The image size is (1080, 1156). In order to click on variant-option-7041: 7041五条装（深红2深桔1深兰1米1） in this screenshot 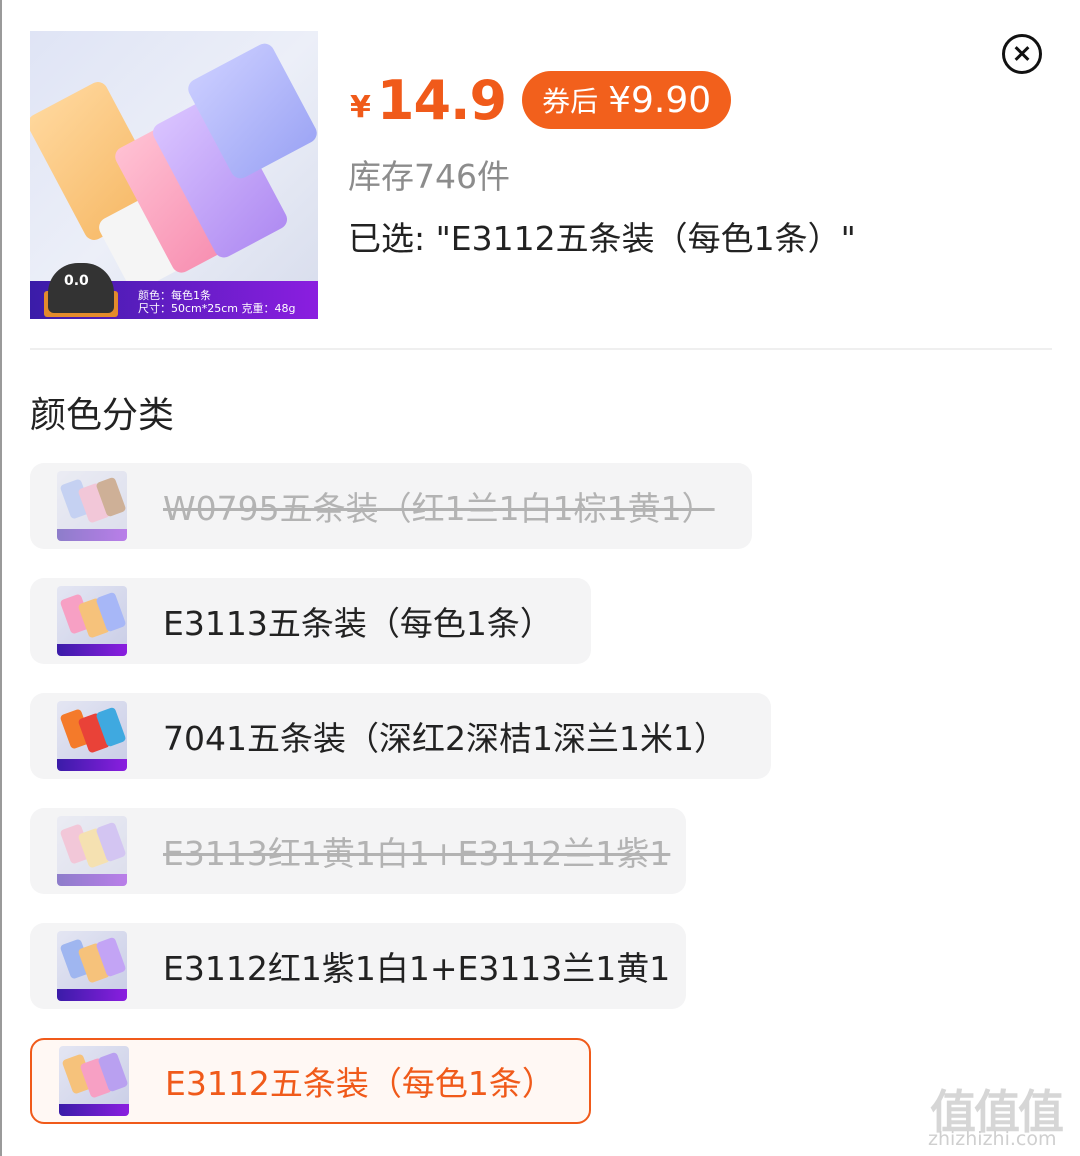, I will do `click(400, 736)`.